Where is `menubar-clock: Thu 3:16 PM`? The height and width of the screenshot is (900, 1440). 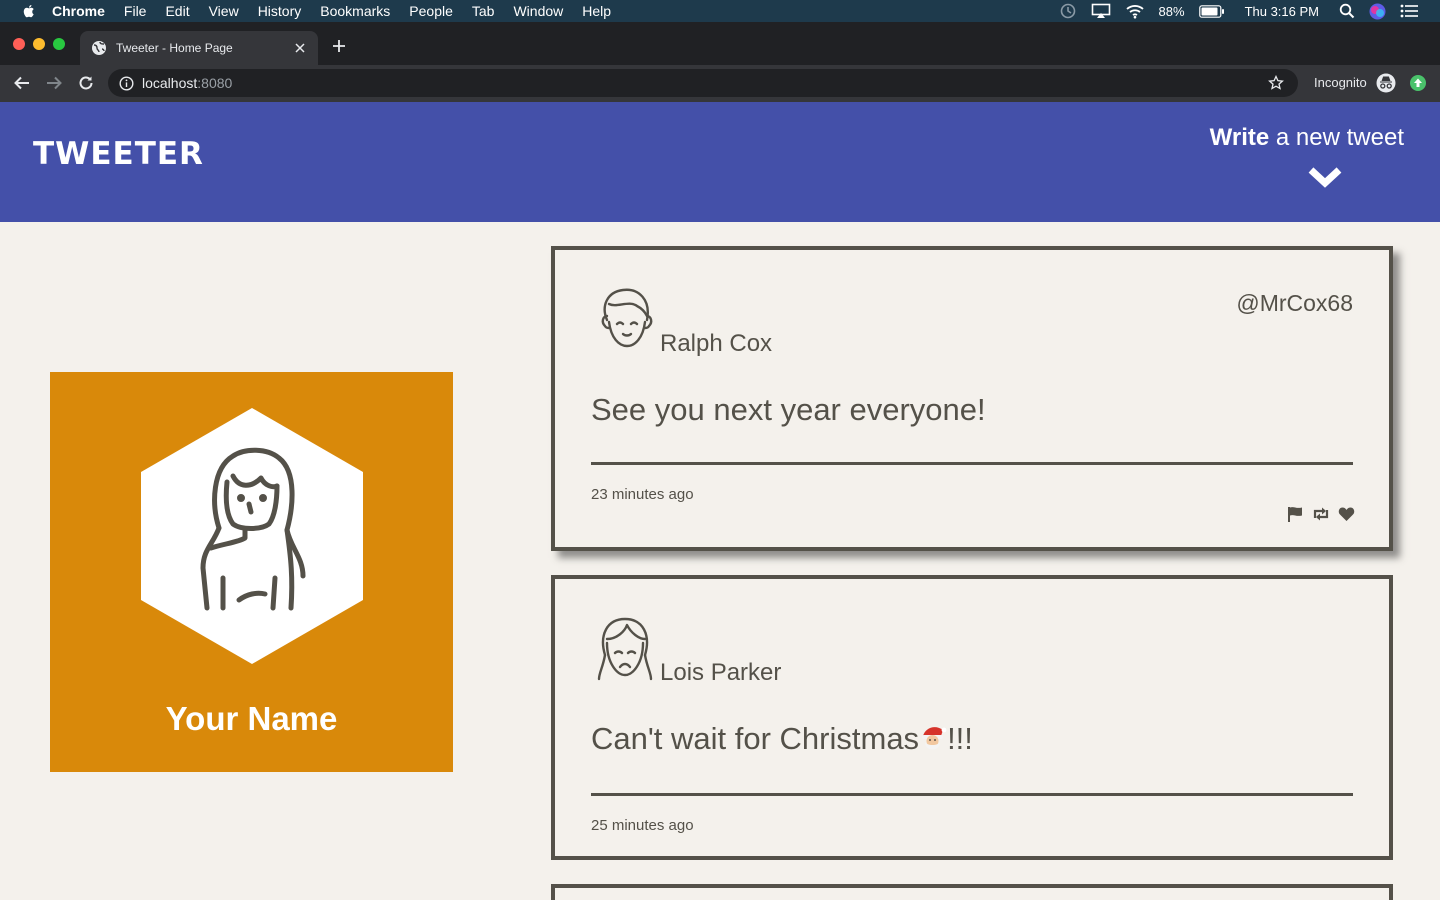
menubar-clock: Thu 3:16 PM is located at coordinates (1282, 11).